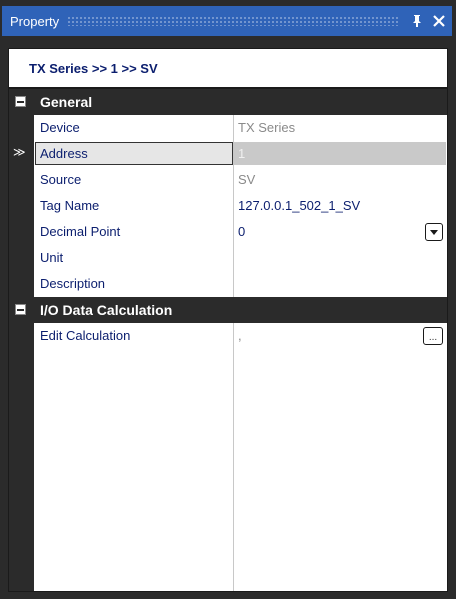 Image resolution: width=456 pixels, height=599 pixels. Describe the element at coordinates (417, 21) in the screenshot. I see `pin-icon` at that location.